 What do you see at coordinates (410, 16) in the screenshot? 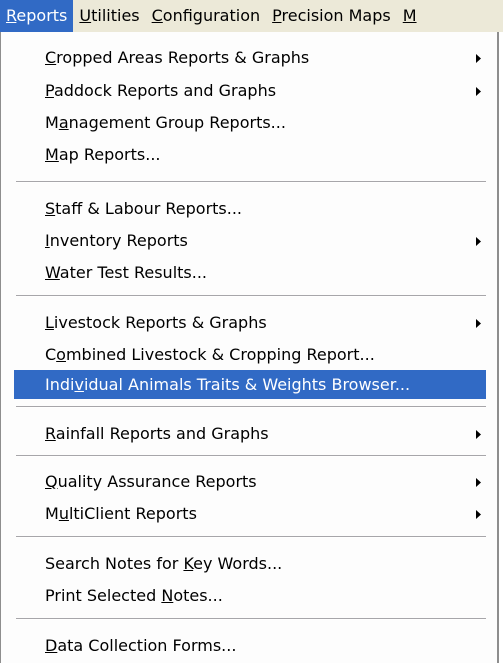
I see `menubar-truncated-item: M` at bounding box center [410, 16].